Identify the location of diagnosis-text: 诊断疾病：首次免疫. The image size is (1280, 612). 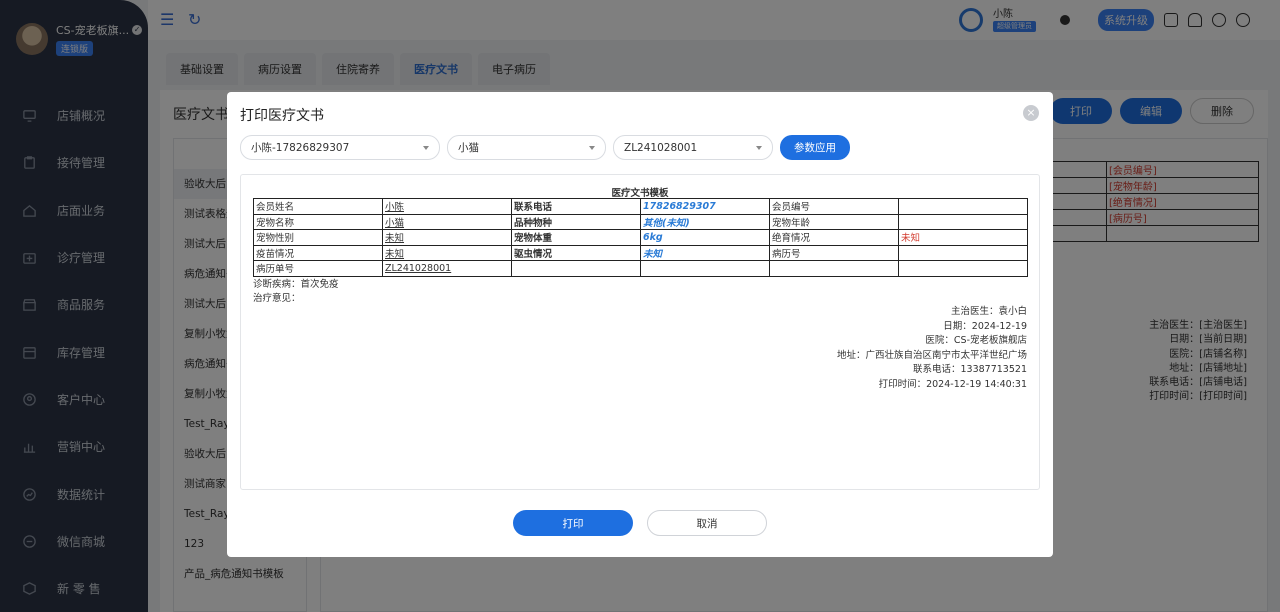
(296, 284).